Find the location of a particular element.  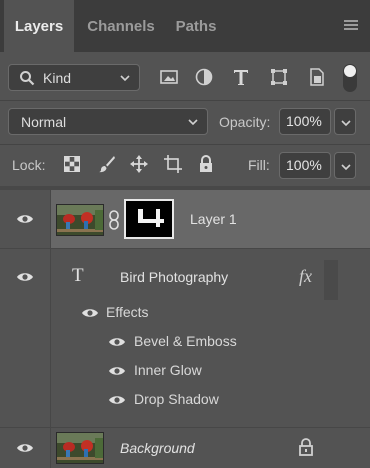

filter-kind-label: Kind is located at coordinates (57, 77).